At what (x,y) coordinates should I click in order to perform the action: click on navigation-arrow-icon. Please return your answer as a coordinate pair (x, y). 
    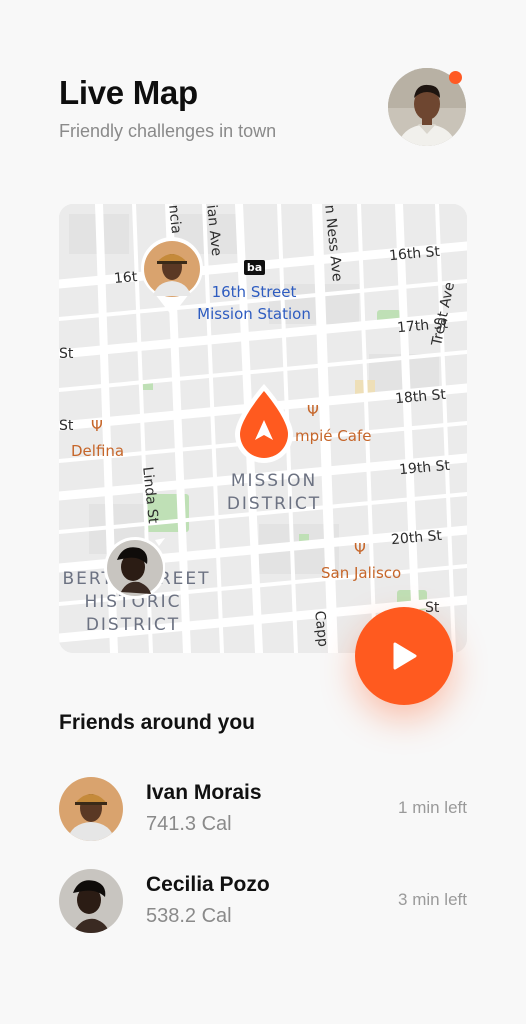
    Looking at the image, I should click on (264, 423).